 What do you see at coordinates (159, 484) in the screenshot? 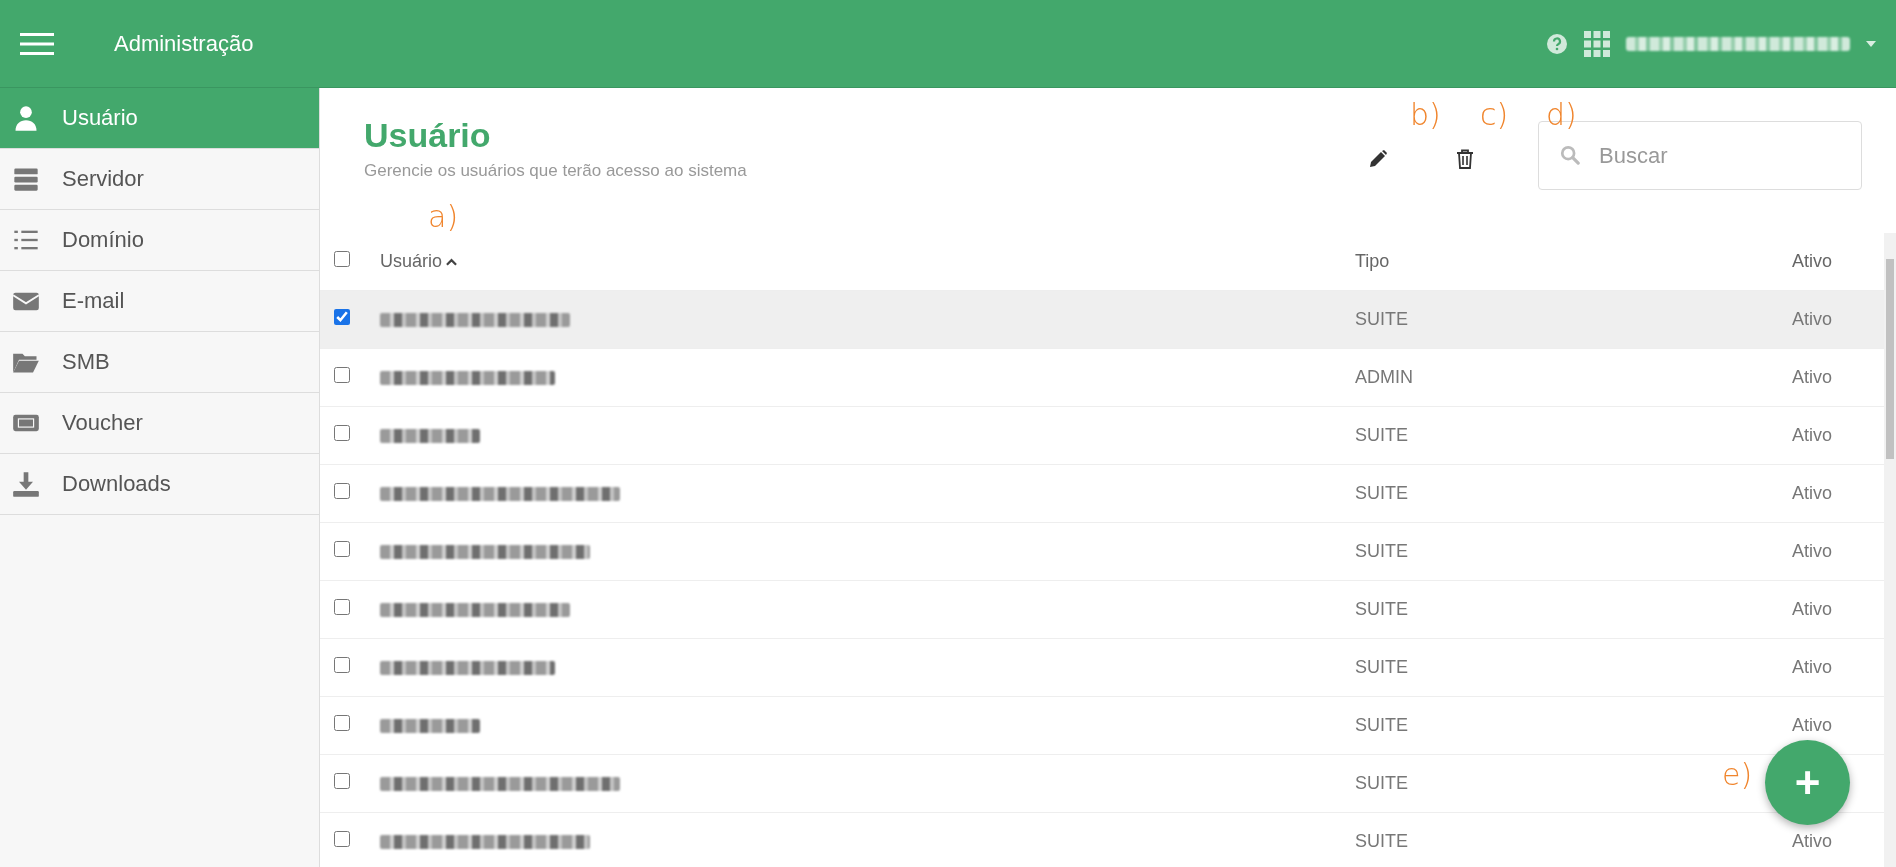
I see `sidebar-item: Downloads` at bounding box center [159, 484].